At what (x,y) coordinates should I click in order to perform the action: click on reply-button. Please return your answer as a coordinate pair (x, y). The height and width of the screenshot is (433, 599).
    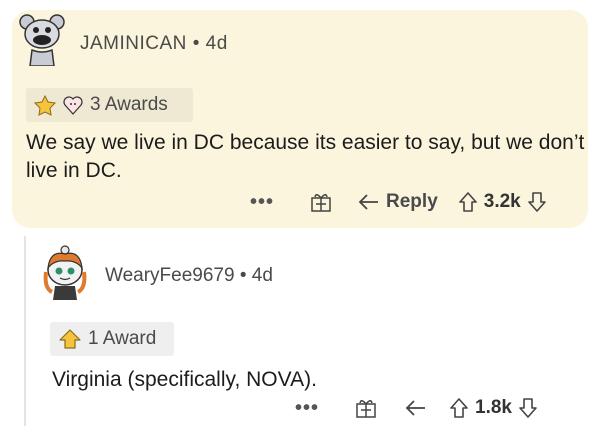
    Looking at the image, I should click on (416, 408).